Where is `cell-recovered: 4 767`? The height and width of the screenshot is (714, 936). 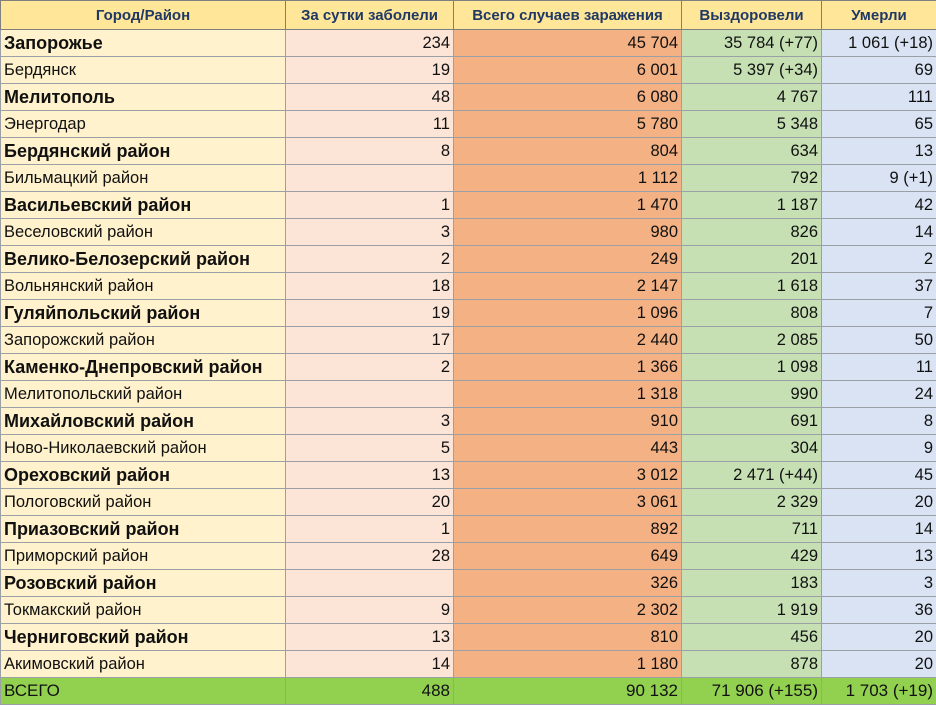
cell-recovered: 4 767 is located at coordinates (751, 97).